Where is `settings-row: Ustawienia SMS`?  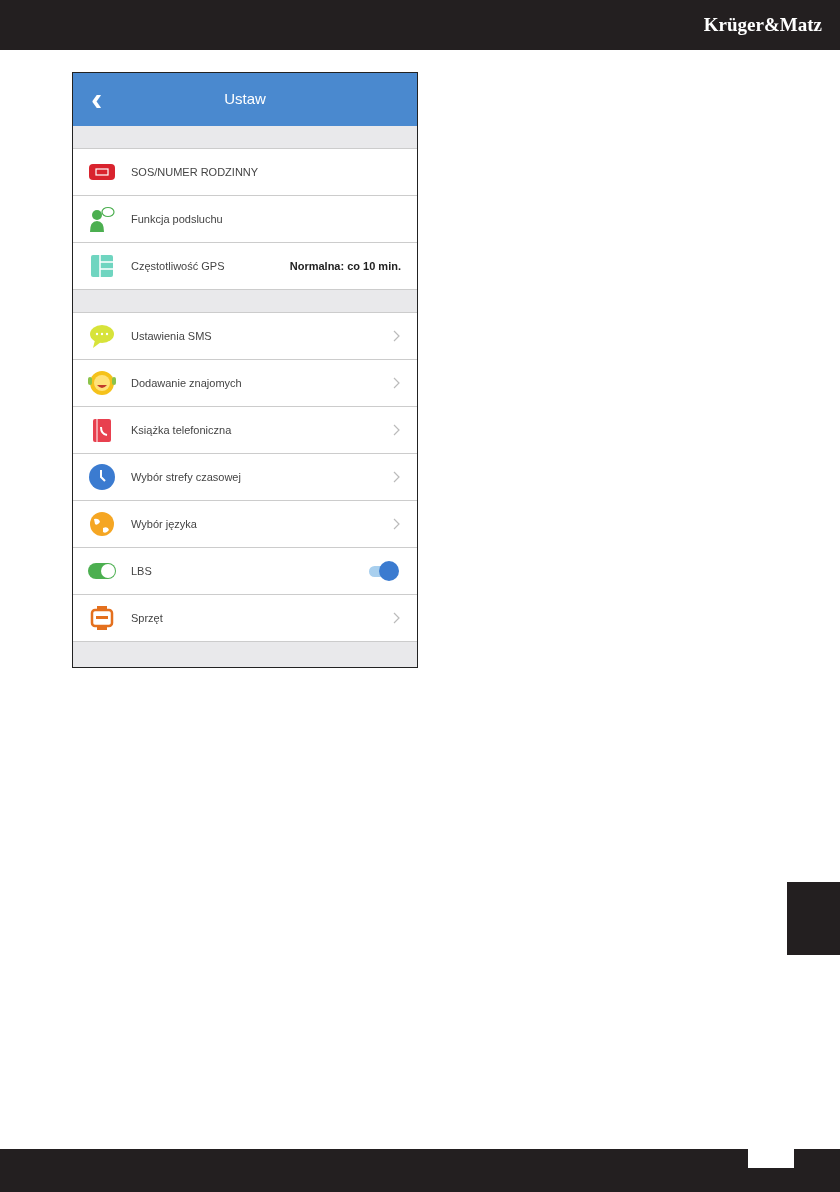 settings-row: Ustawienia SMS is located at coordinates (245, 336).